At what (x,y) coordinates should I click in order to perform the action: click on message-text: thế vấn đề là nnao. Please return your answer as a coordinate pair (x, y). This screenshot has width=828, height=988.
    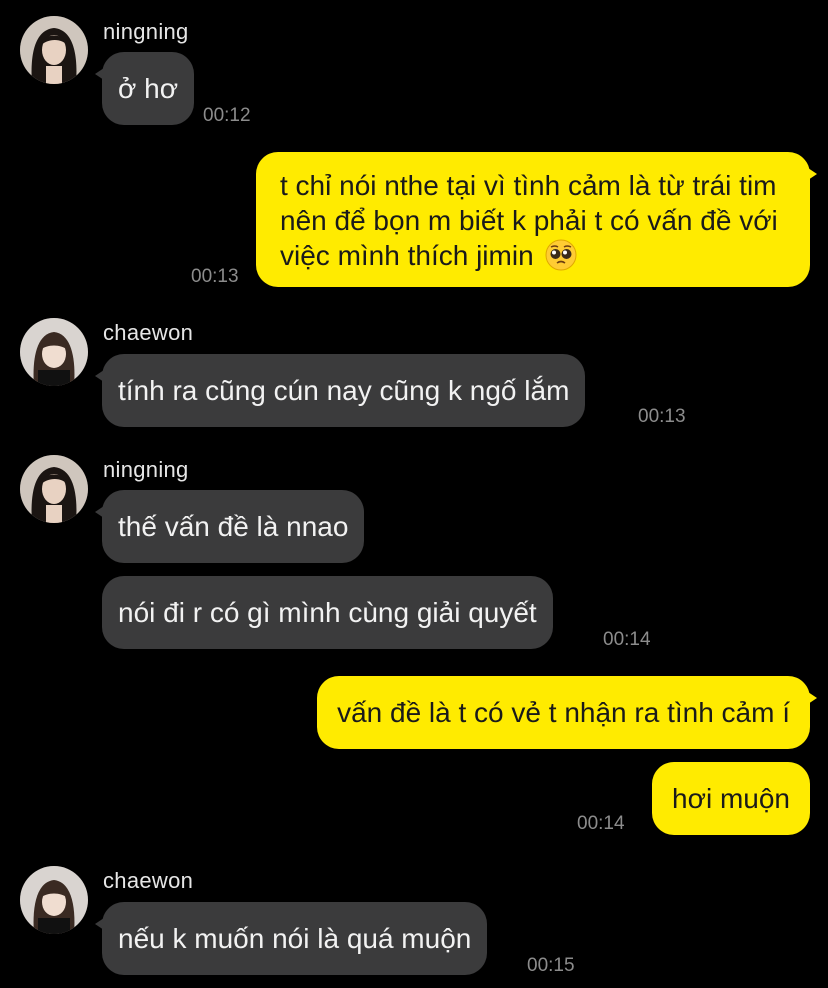
    Looking at the image, I should click on (233, 526).